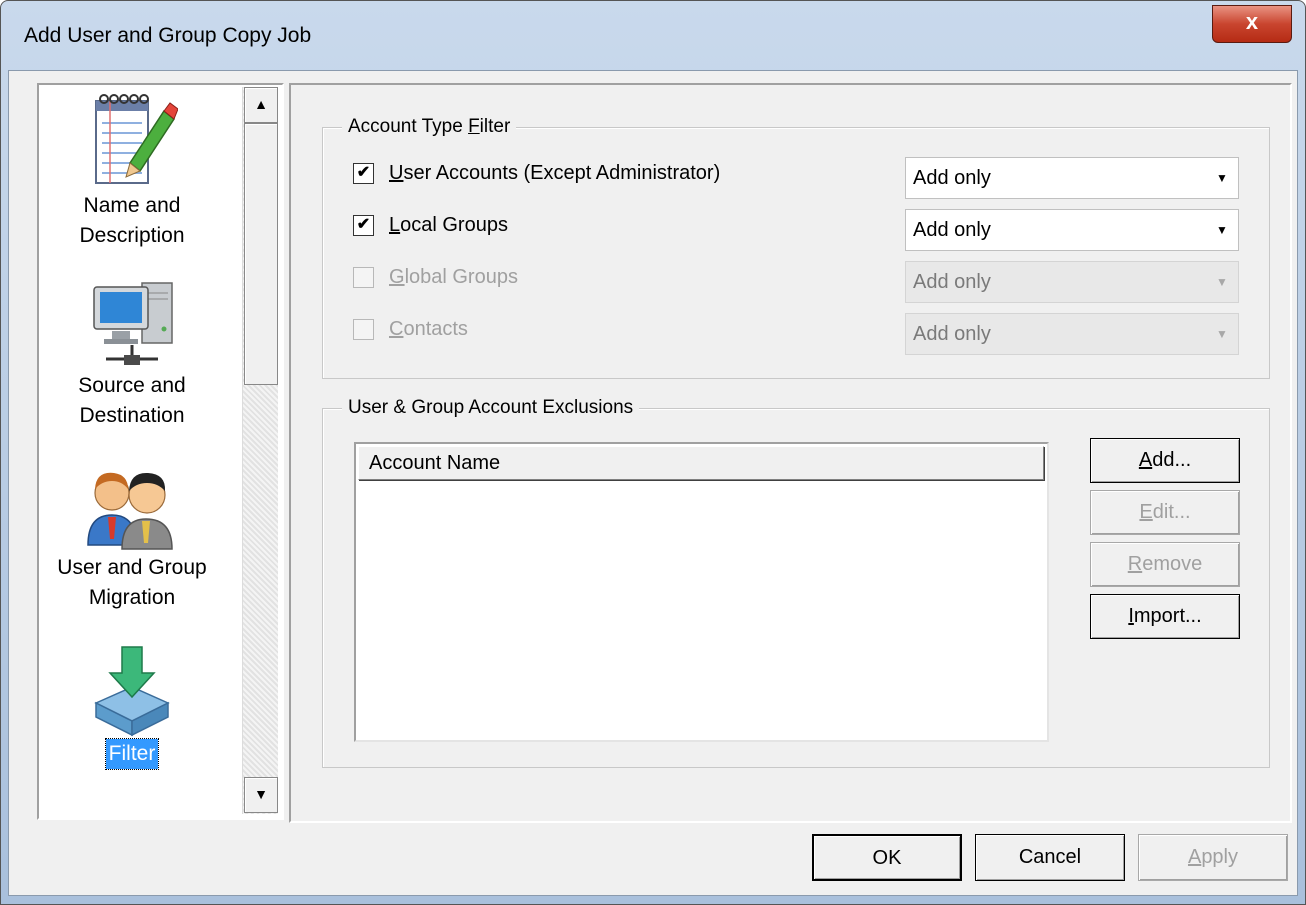  Describe the element at coordinates (132, 691) in the screenshot. I see `filter-download-icon` at that location.